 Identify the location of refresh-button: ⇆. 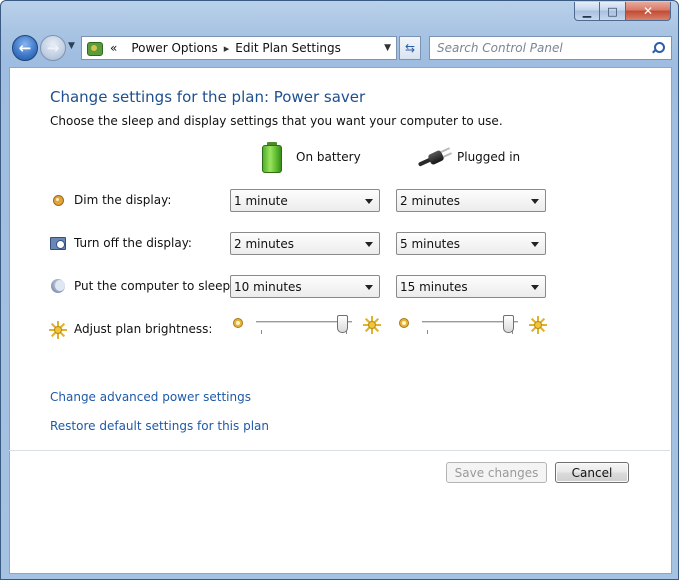
(410, 48).